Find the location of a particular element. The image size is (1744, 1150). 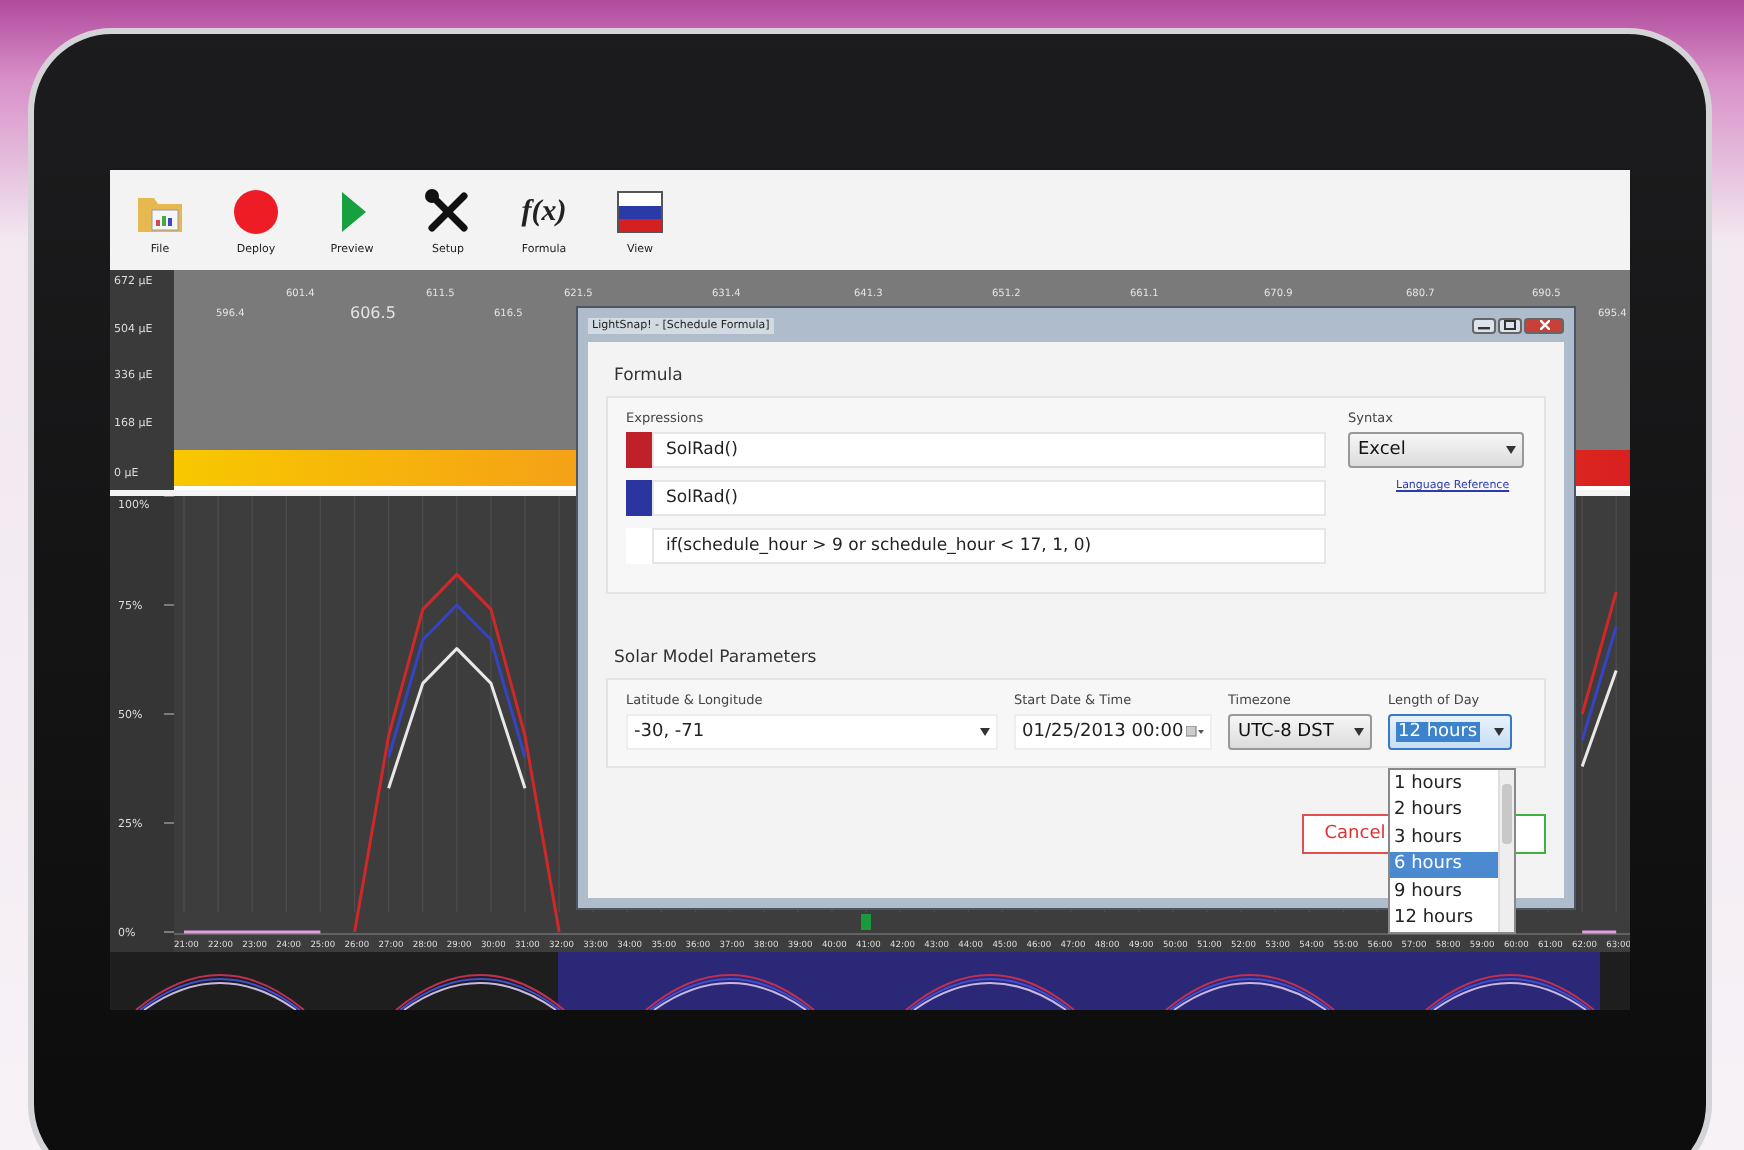

dropdown-option: 12 hours is located at coordinates (1444, 918).